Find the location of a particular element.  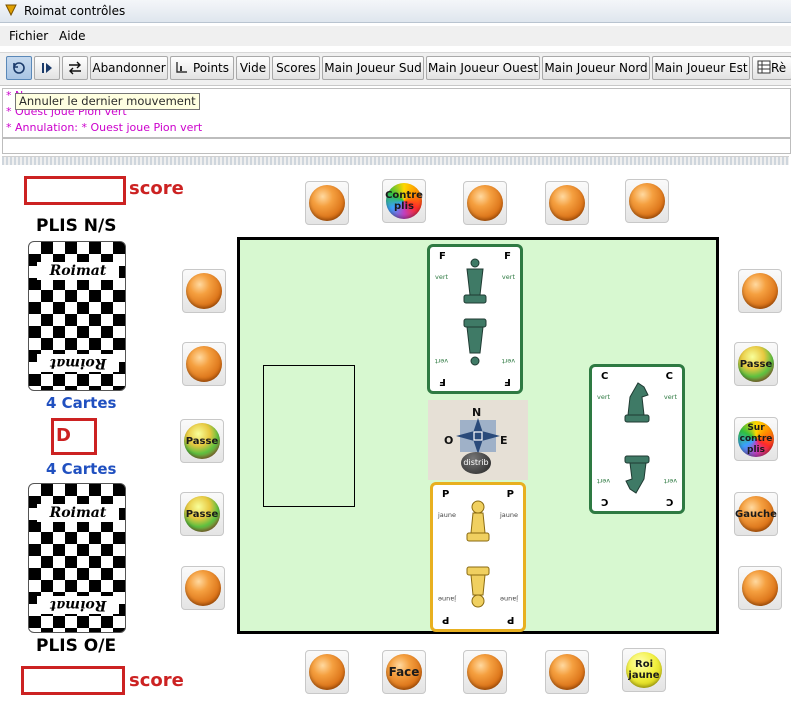

roi-jaune-button: Roi jaune is located at coordinates (644, 670).